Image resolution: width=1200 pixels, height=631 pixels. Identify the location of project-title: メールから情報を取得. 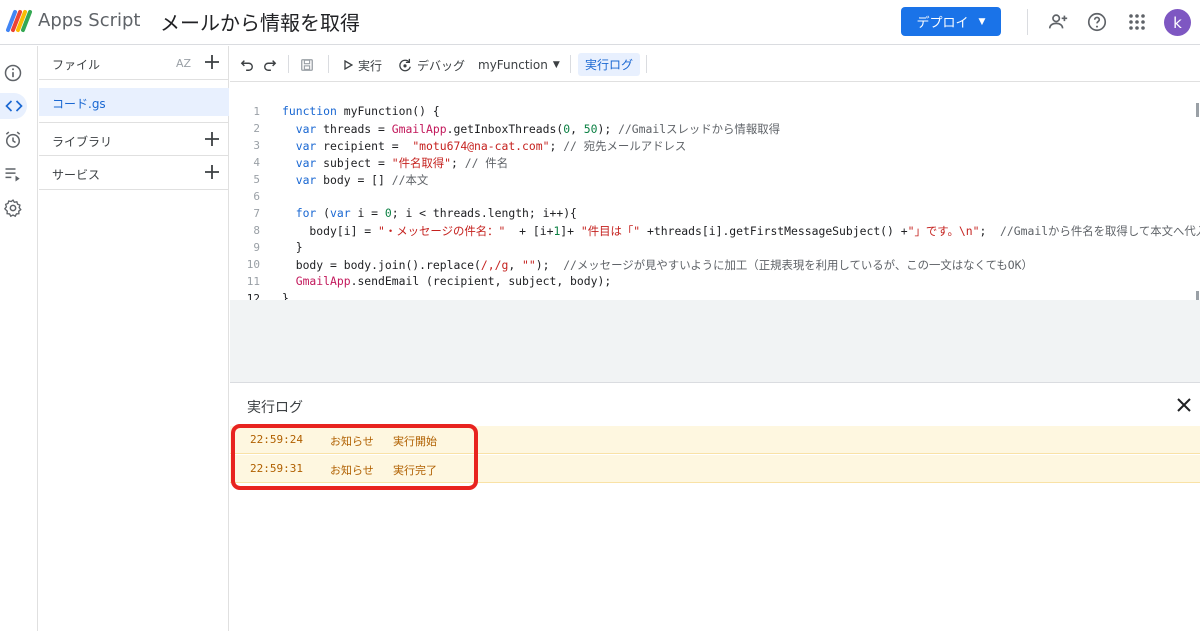
(260, 21).